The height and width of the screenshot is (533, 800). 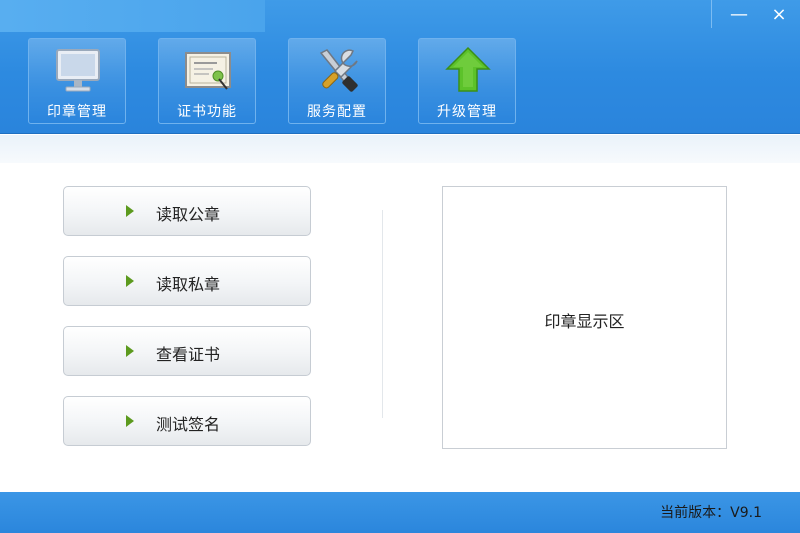 I want to click on view-certificate-button: 查看证书, so click(x=187, y=351).